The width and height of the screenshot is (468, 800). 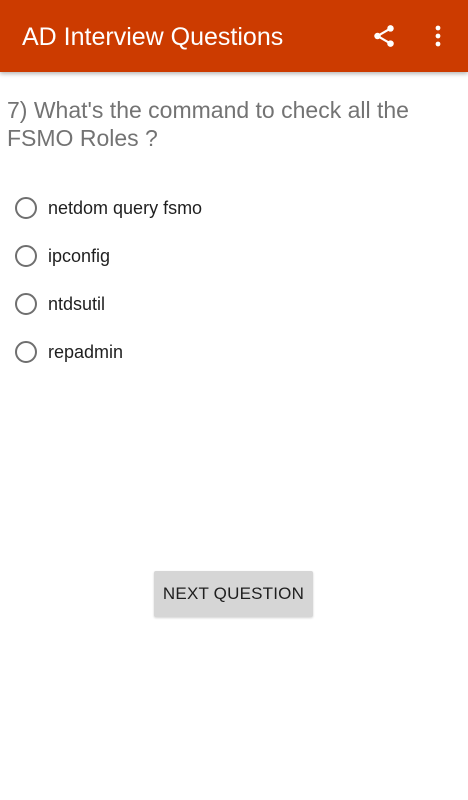 What do you see at coordinates (153, 37) in the screenshot?
I see `app-title: AD Interview Questions` at bounding box center [153, 37].